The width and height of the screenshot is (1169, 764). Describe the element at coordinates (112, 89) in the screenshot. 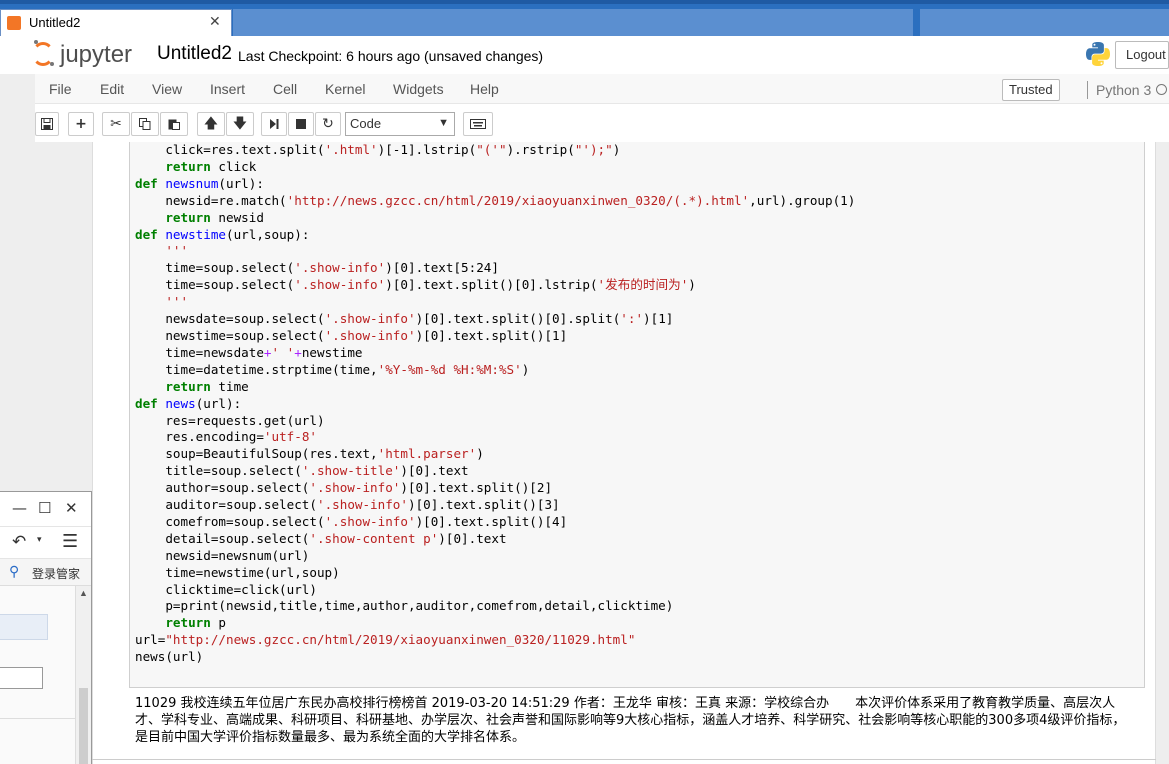

I see `menu-edit: Edit` at that location.